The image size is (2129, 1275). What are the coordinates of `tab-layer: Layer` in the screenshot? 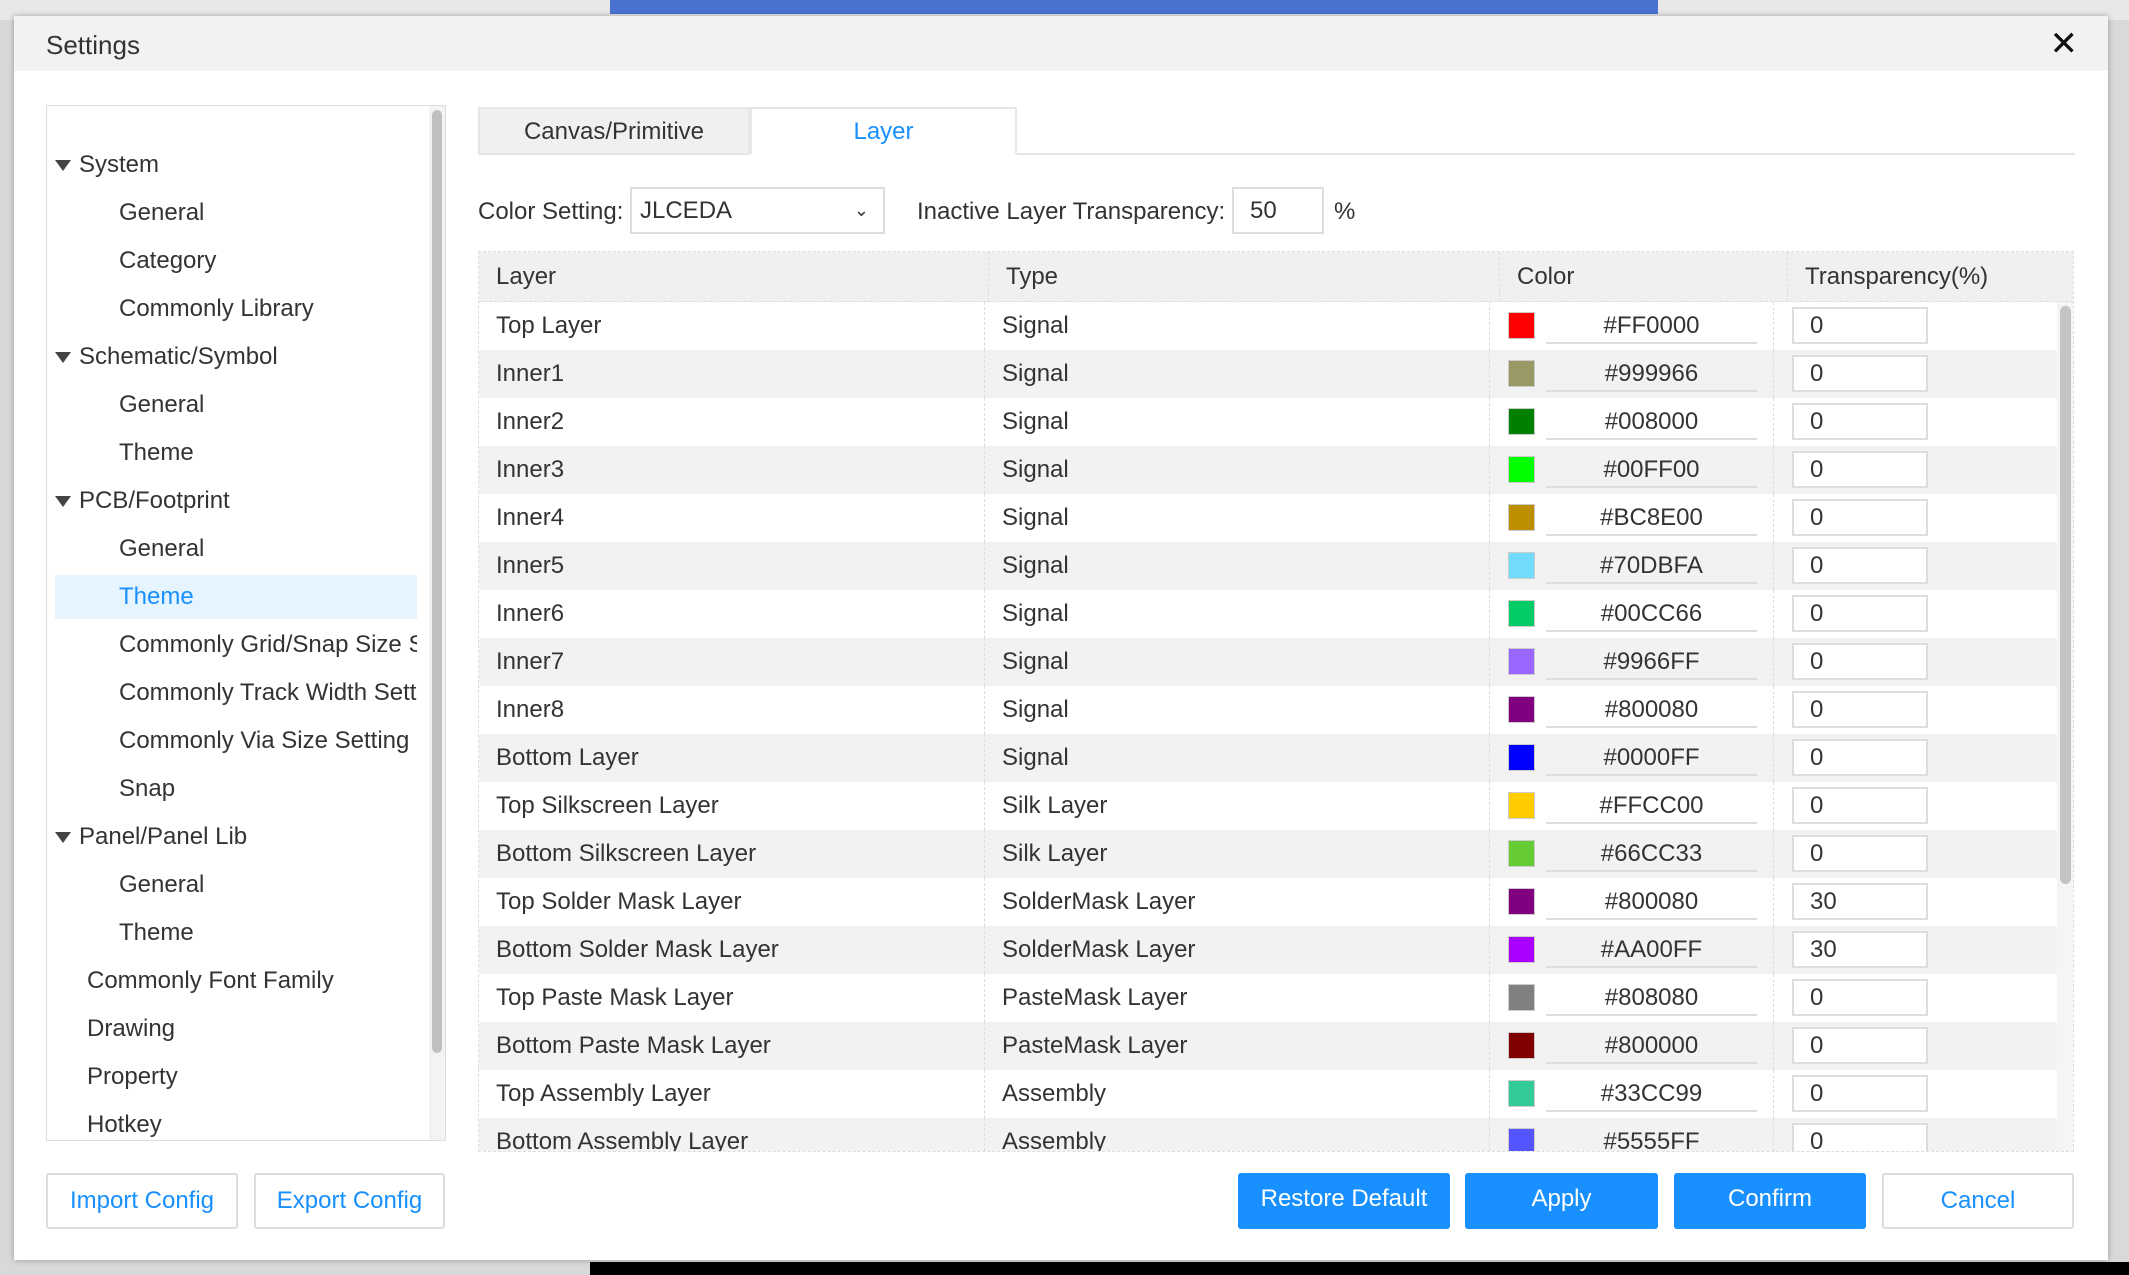 It's located at (883, 131).